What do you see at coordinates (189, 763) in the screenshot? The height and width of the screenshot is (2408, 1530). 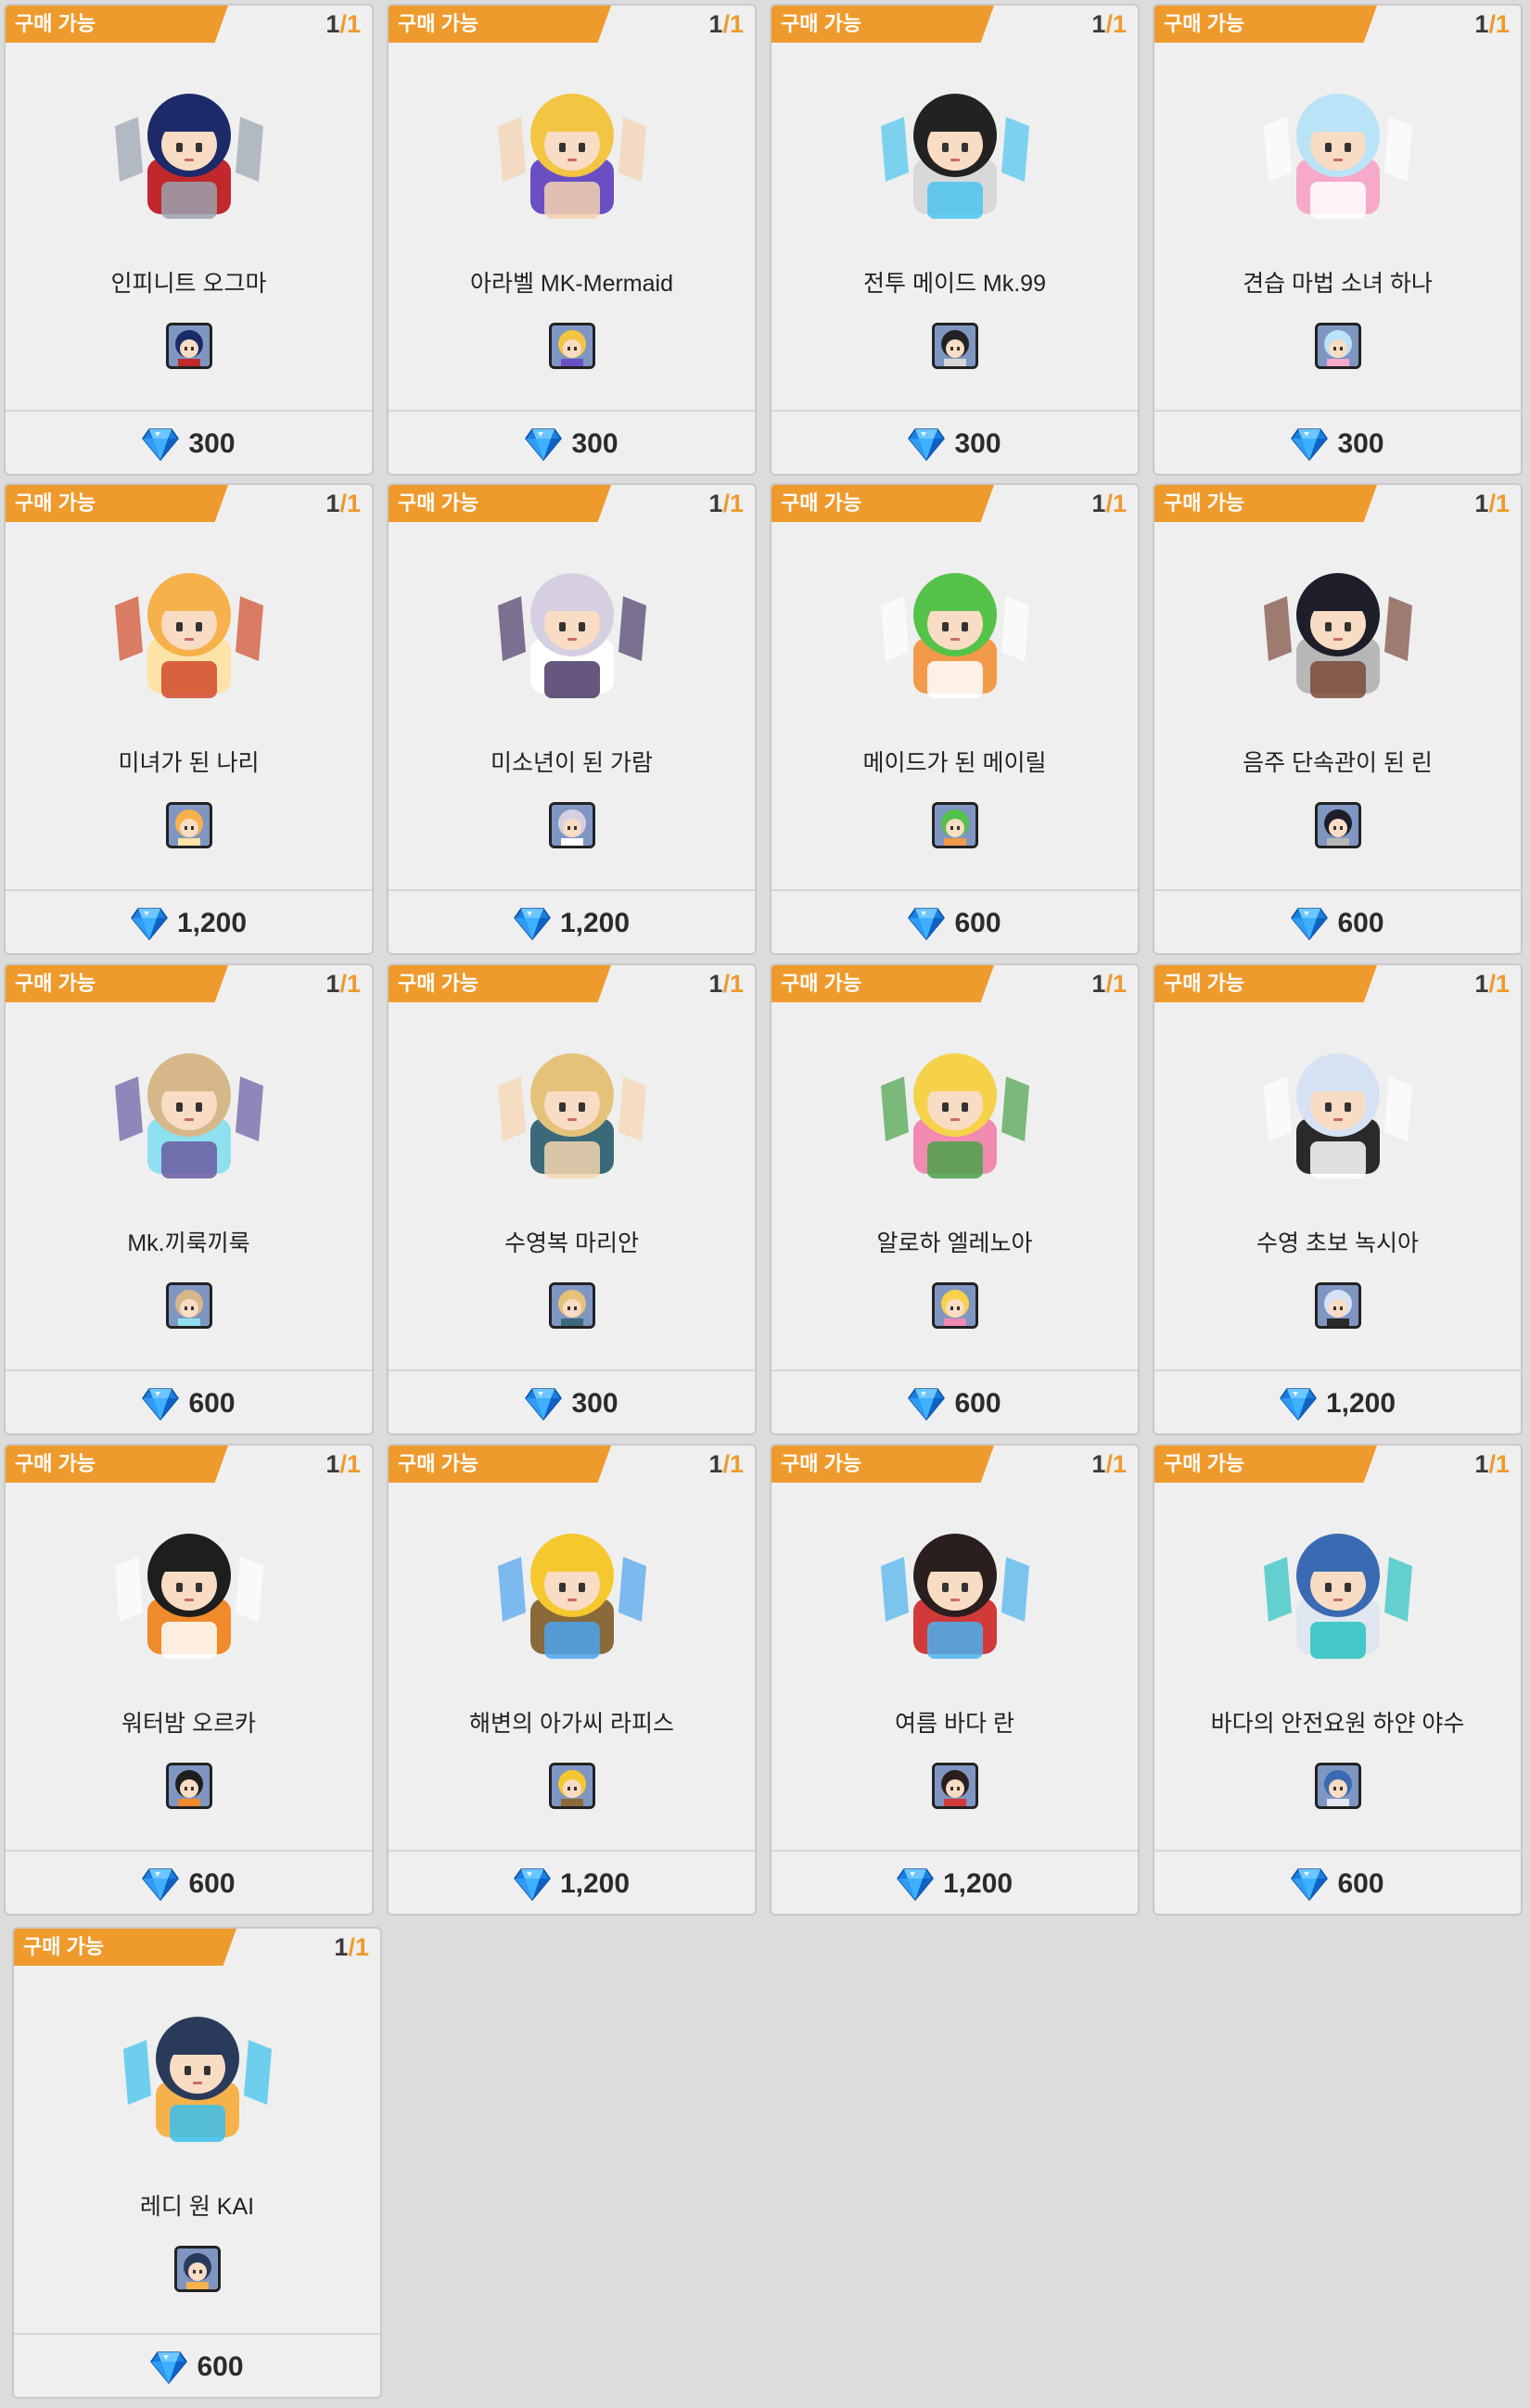 I see `item-name: 미녀가 된 나리` at bounding box center [189, 763].